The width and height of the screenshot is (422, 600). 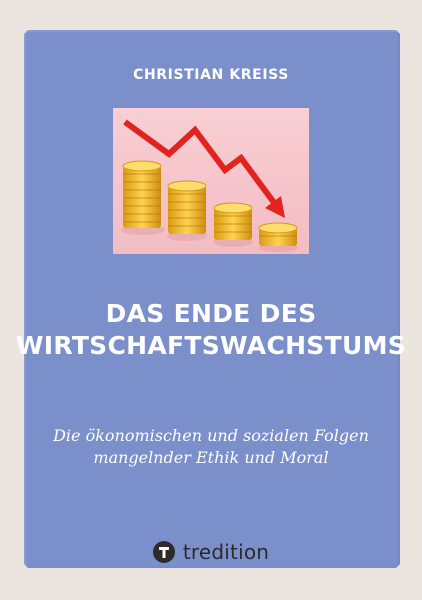 I want to click on subtitle-line-1: Die ökonomischen und sozialen Folgen, so click(x=211, y=435).